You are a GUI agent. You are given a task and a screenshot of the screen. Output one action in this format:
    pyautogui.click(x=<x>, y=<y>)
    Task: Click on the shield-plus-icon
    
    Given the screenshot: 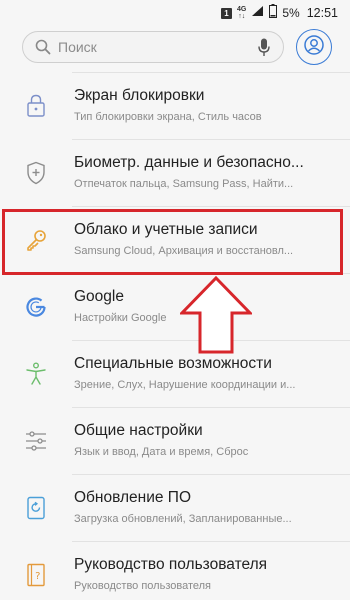 What is the action you would take?
    pyautogui.click(x=36, y=173)
    